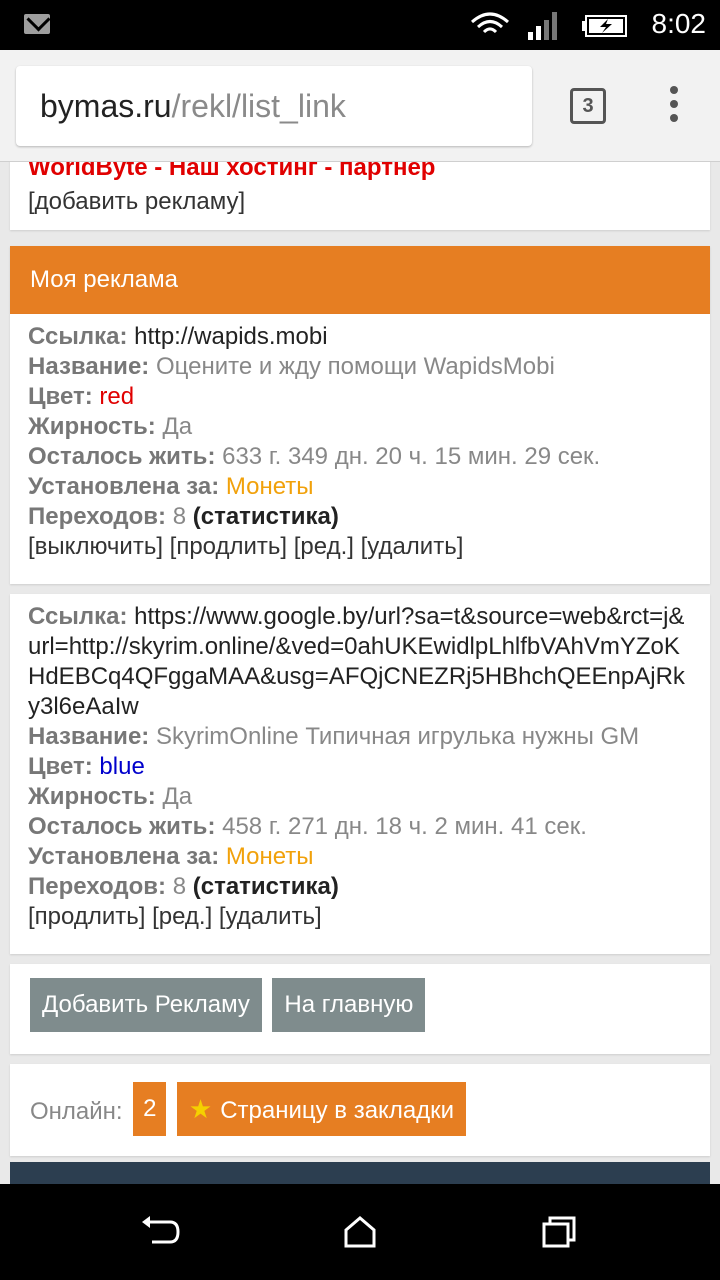 Image resolution: width=720 pixels, height=1280 pixels. Describe the element at coordinates (679, 23) in the screenshot. I see `clock: 8:02` at that location.